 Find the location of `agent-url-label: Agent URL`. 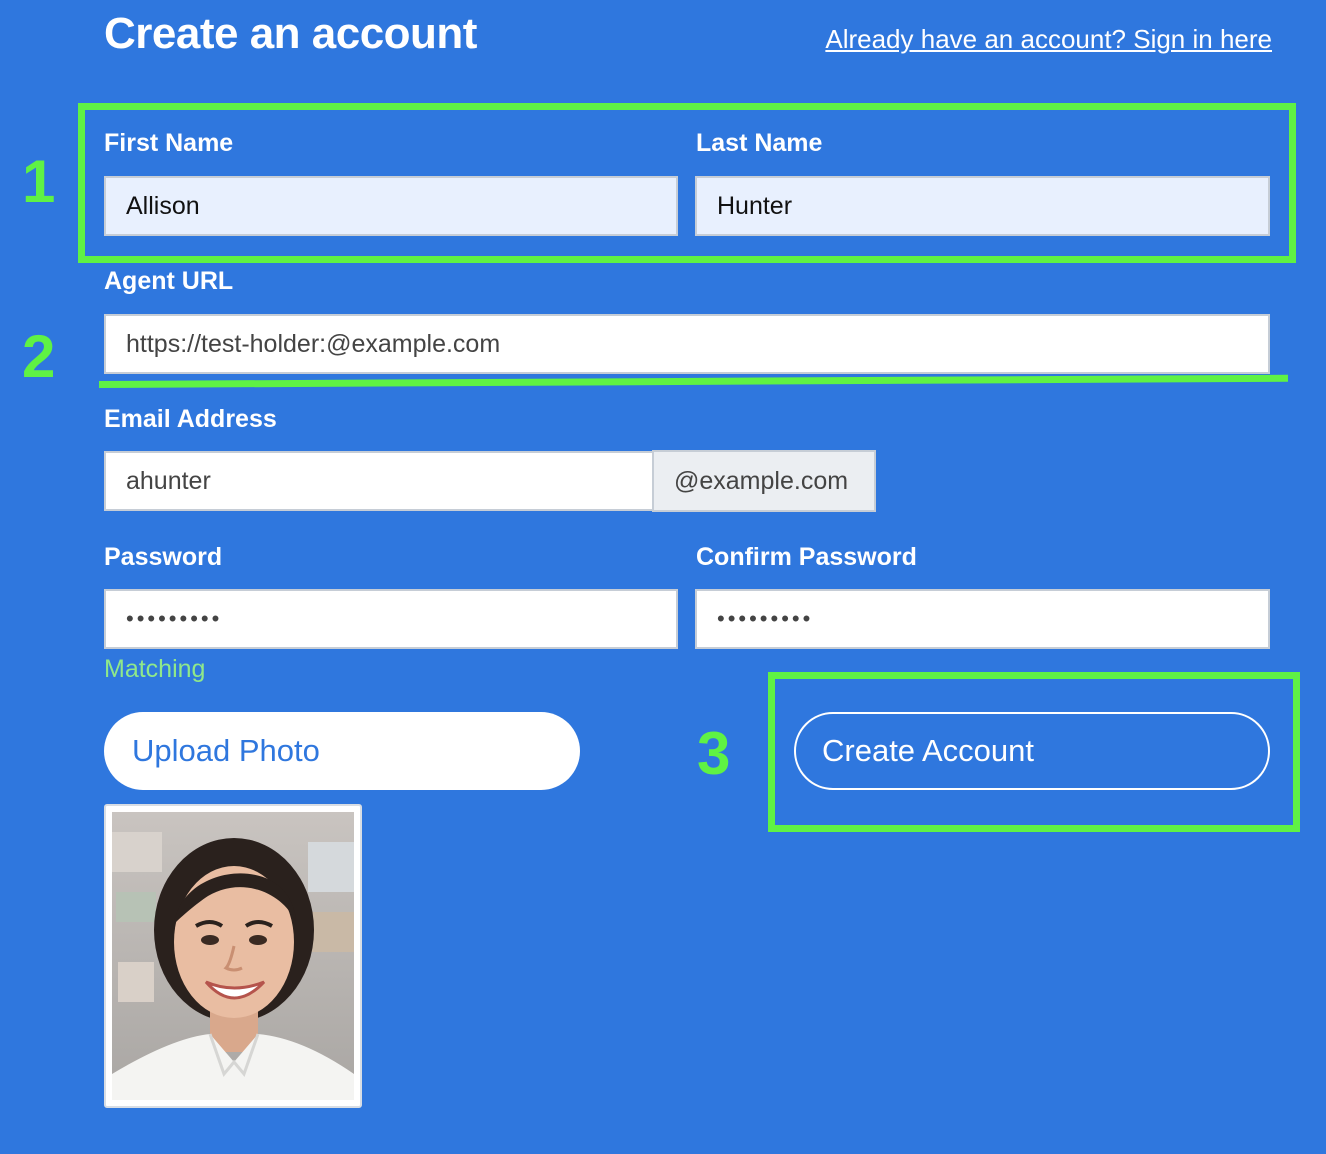

agent-url-label: Agent URL is located at coordinates (169, 281).